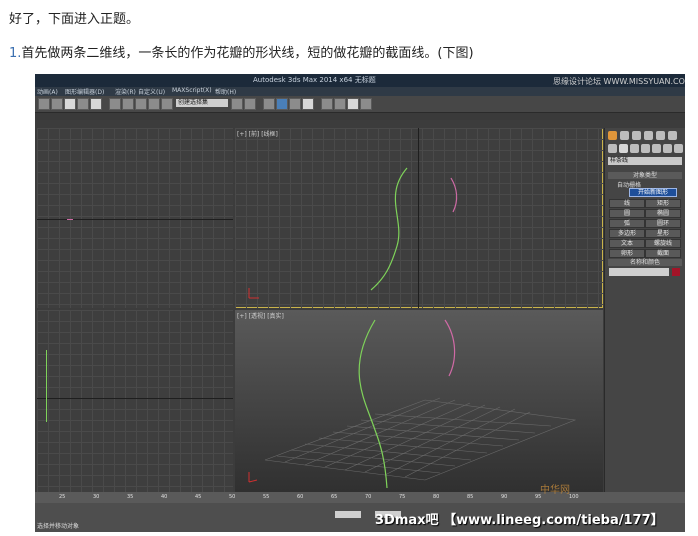  What do you see at coordinates (84, 91) in the screenshot?
I see `menu-graph-editors: 图形编辑器(D)` at bounding box center [84, 91].